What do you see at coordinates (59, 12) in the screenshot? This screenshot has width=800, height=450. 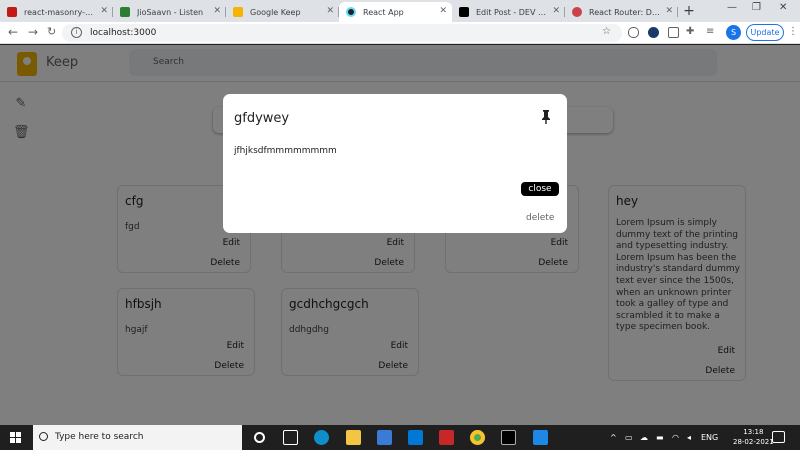 I see `tab-label: react-masonry-css - n` at bounding box center [59, 12].